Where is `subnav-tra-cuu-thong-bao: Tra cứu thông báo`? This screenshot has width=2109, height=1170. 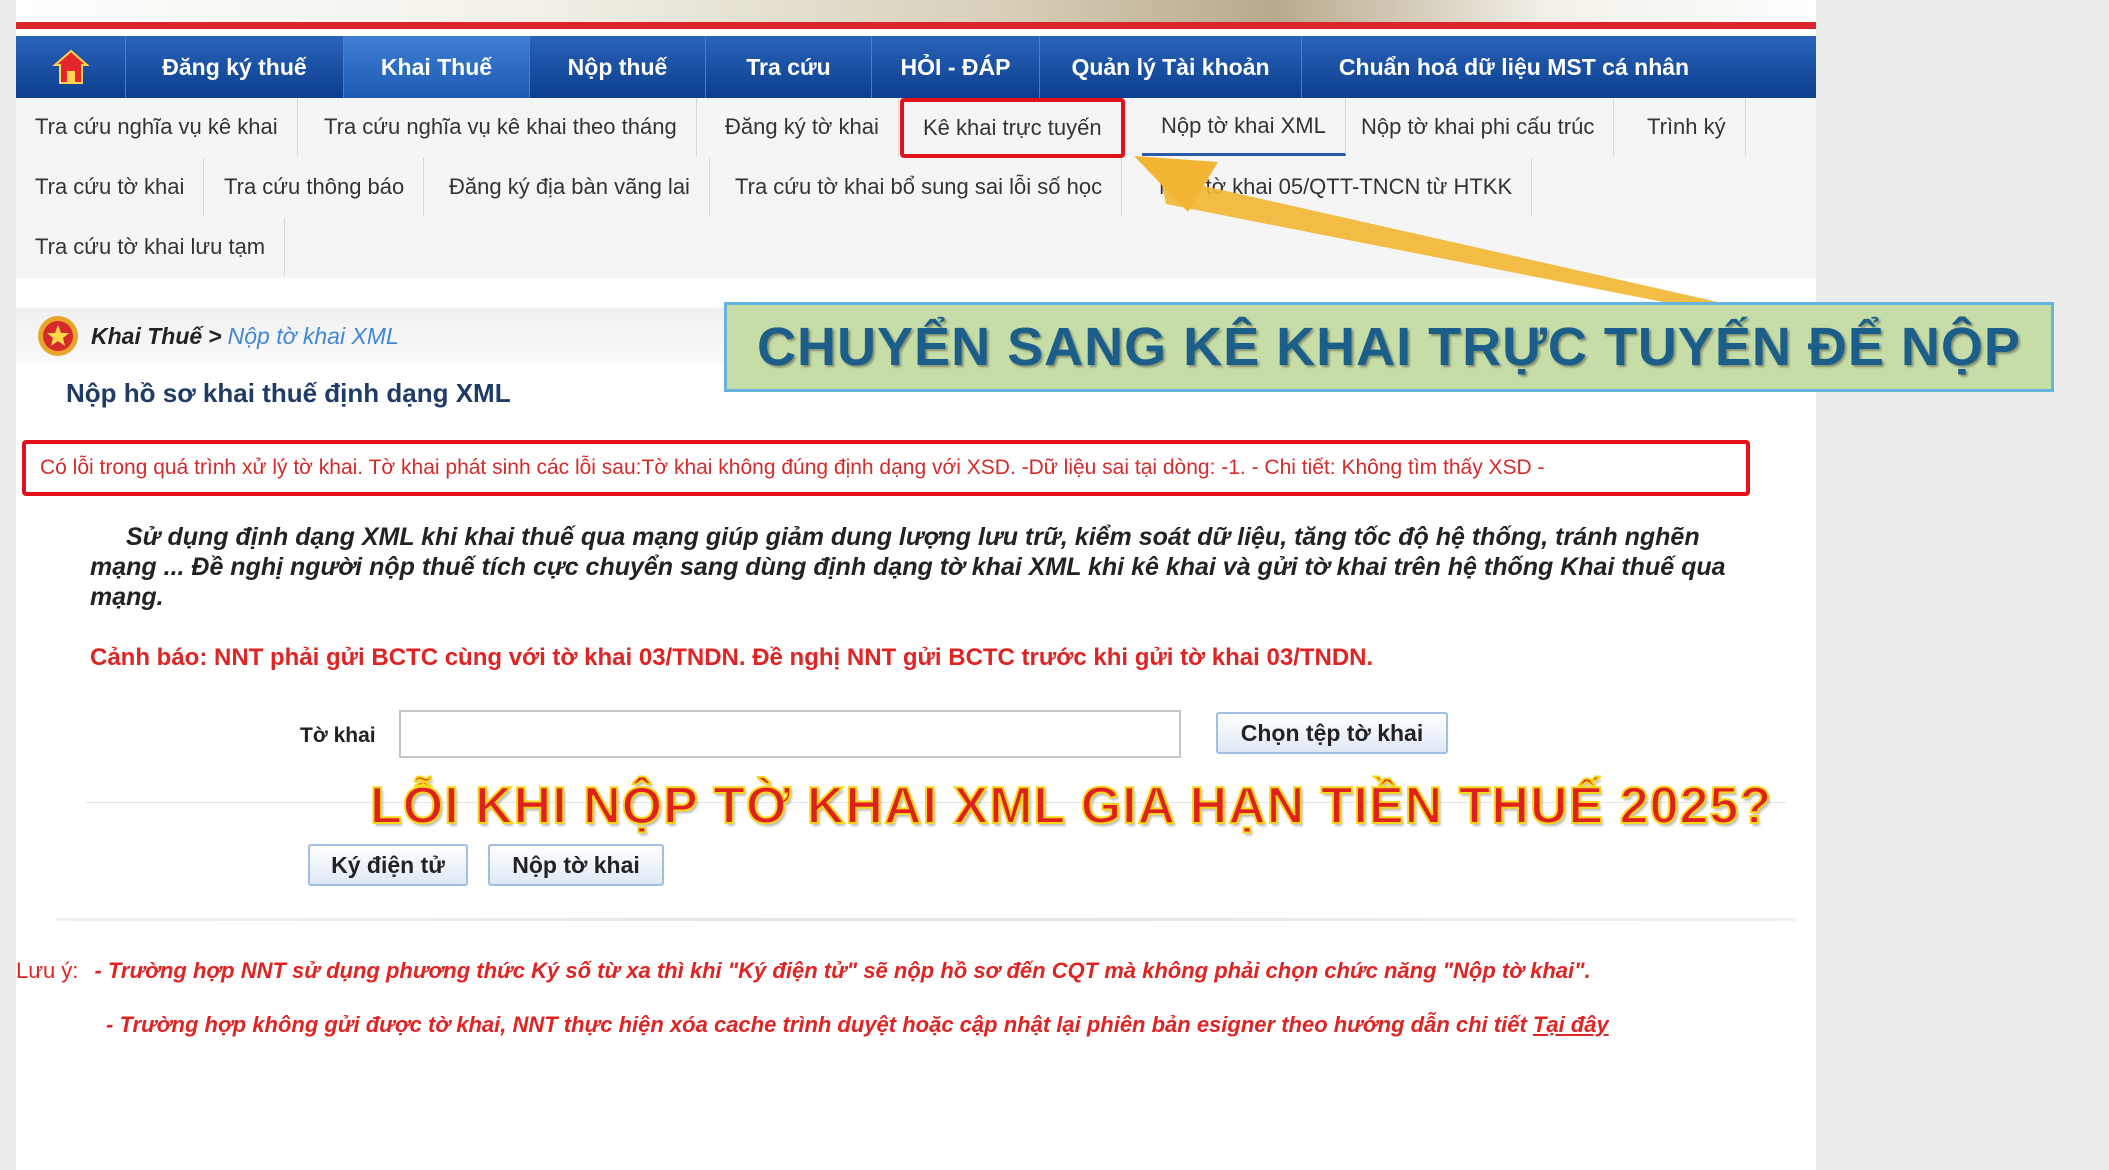 subnav-tra-cuu-thong-bao: Tra cứu thông báo is located at coordinates (315, 187).